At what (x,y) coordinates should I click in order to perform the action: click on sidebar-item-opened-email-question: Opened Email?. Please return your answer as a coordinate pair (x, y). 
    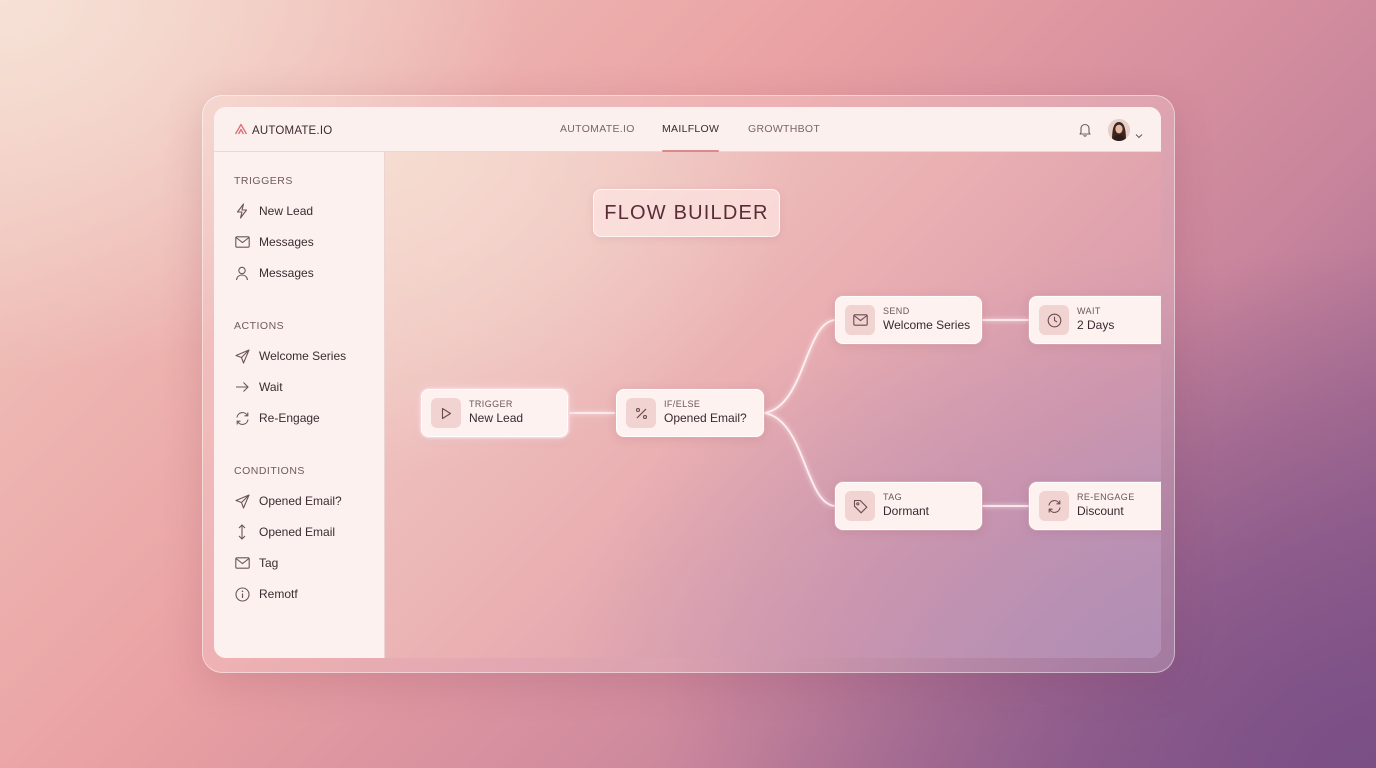
    Looking at the image, I should click on (288, 501).